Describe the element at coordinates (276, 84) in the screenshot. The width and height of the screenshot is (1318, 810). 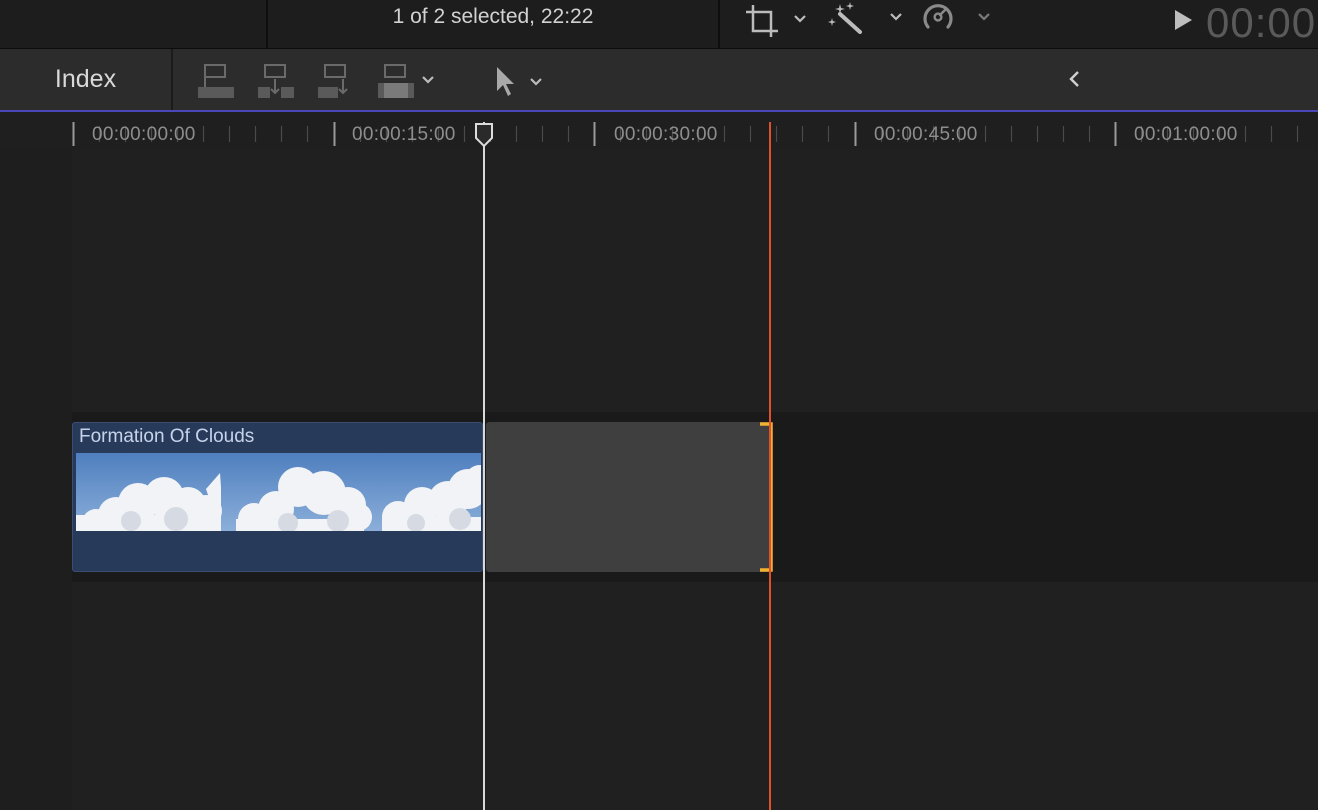
I see `insert-clip-icon` at that location.